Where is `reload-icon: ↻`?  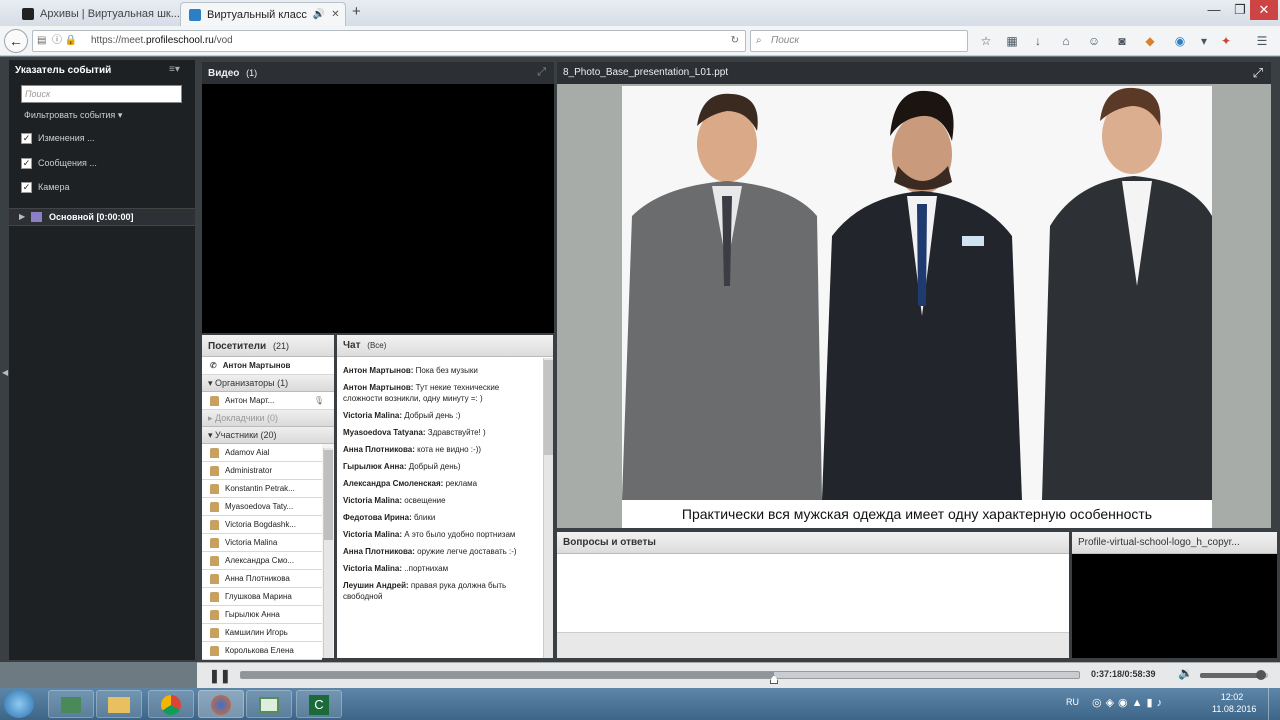
reload-icon: ↻ is located at coordinates (735, 41).